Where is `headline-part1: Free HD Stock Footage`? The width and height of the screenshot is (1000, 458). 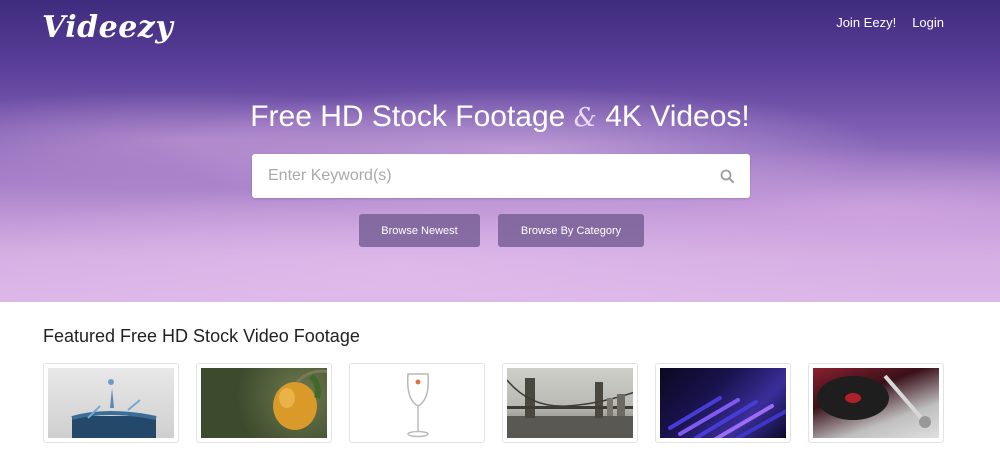
headline-part1: Free HD Stock Footage is located at coordinates (408, 116).